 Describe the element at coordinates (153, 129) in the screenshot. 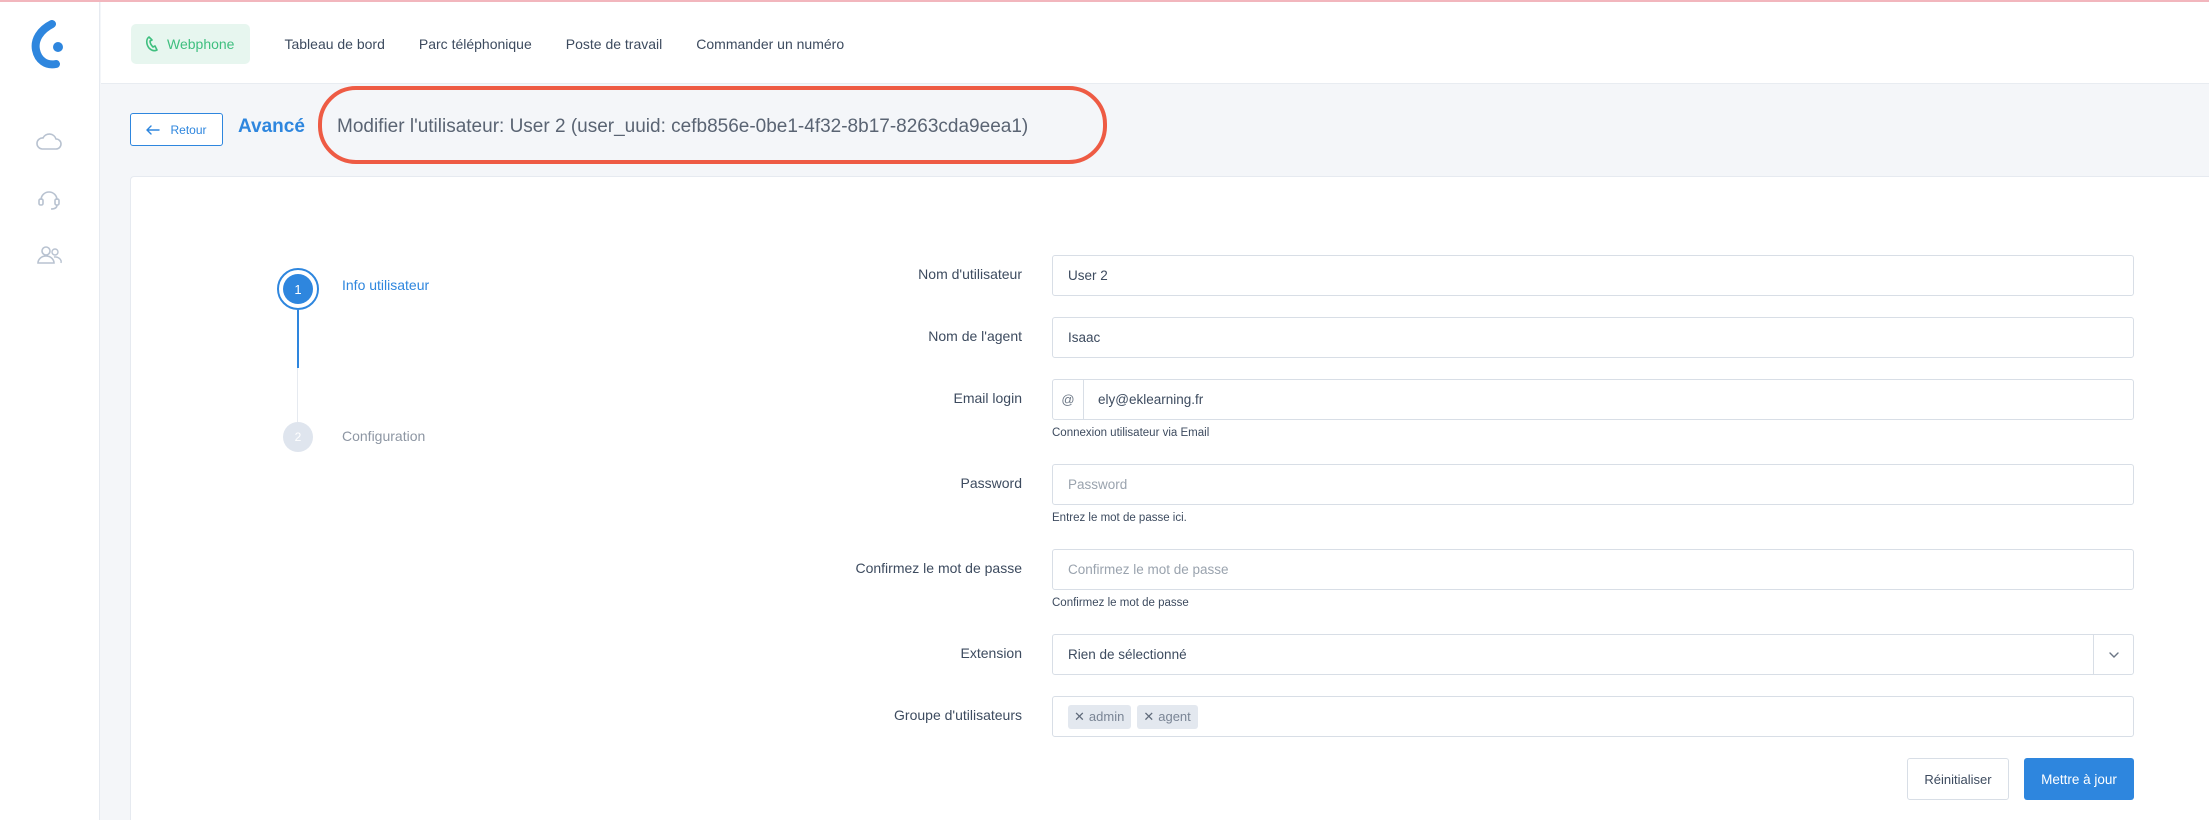

I see `arrow-left-icon` at that location.